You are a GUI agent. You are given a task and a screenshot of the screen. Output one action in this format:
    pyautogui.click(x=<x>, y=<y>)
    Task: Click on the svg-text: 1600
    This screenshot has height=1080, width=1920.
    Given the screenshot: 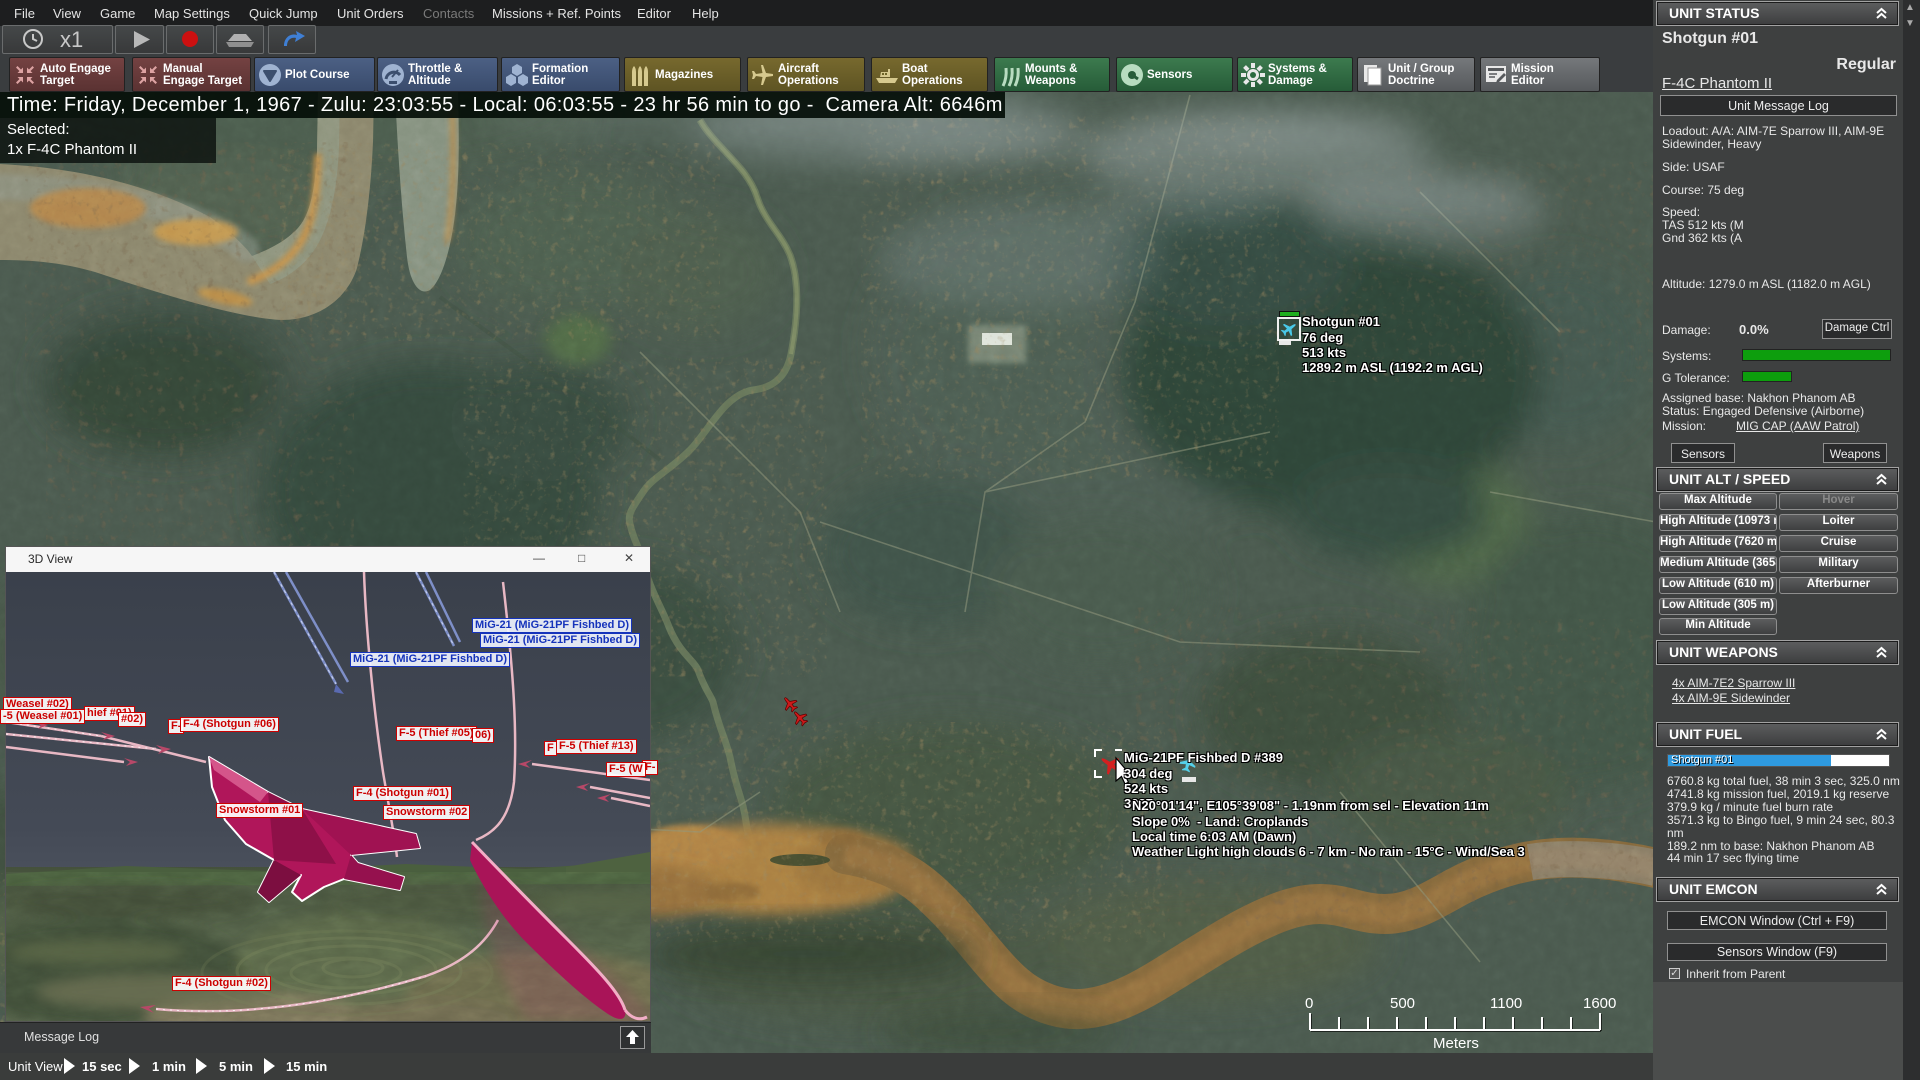 What is the action you would take?
    pyautogui.click(x=1599, y=1003)
    